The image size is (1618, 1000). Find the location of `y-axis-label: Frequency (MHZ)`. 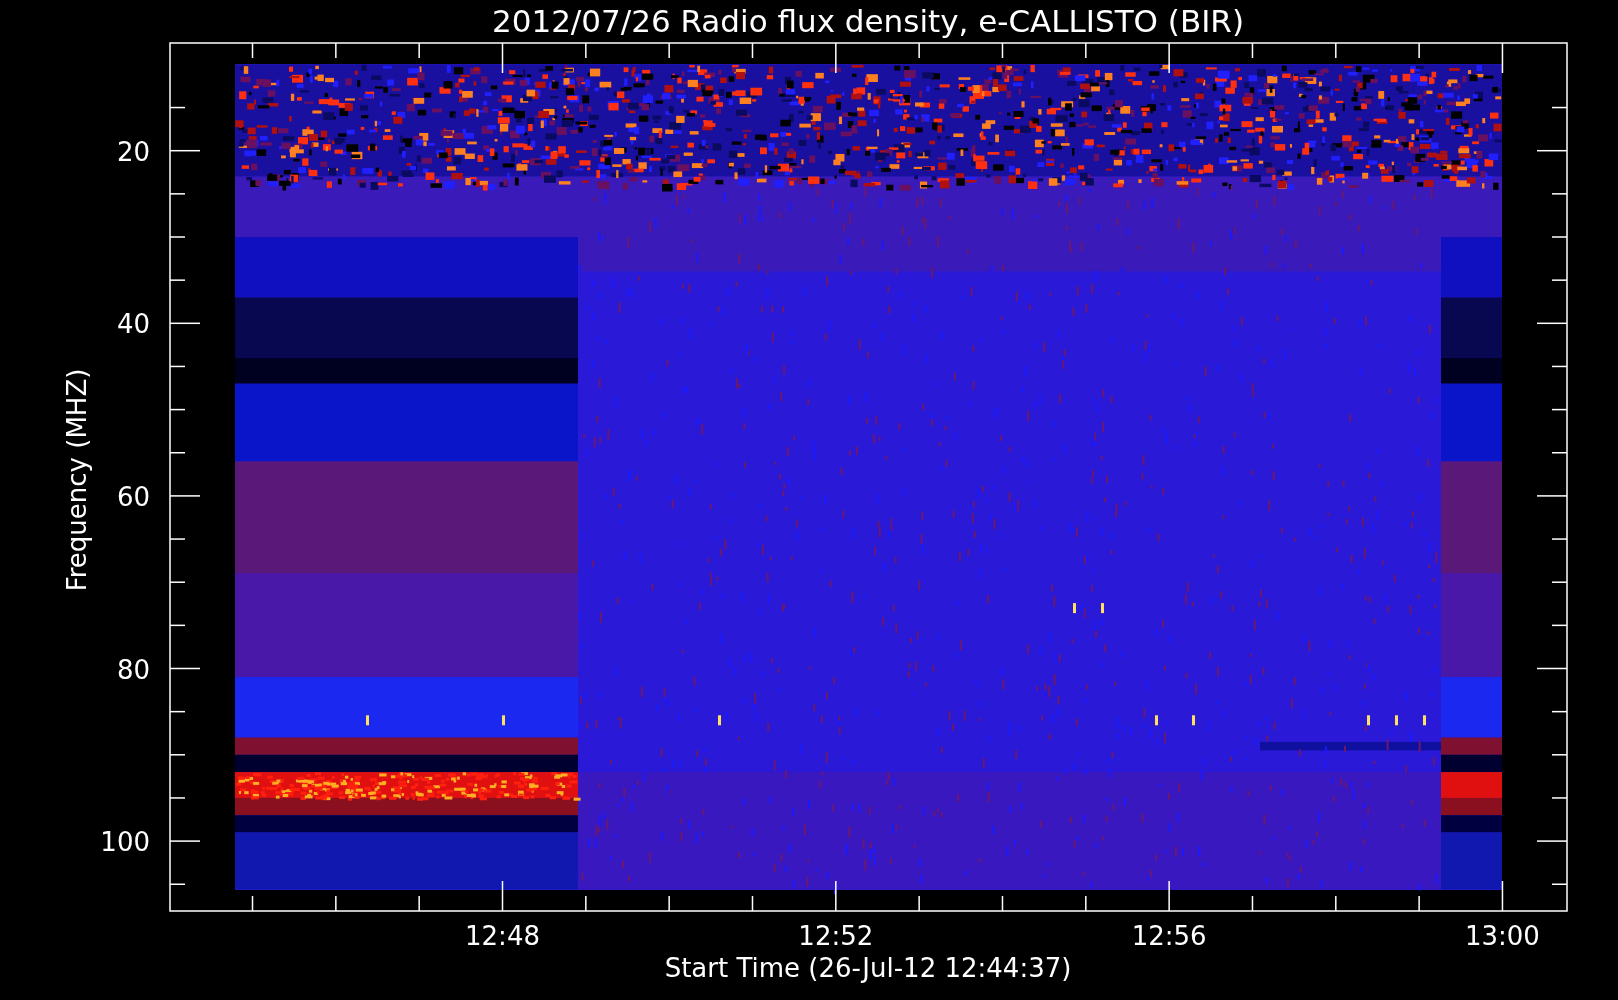

y-axis-label: Frequency (MHZ) is located at coordinates (77, 480).